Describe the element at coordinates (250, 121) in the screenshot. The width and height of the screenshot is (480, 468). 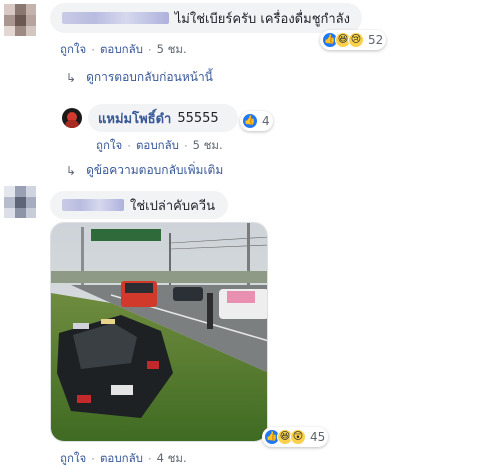
I see `like-icon: 👍` at that location.